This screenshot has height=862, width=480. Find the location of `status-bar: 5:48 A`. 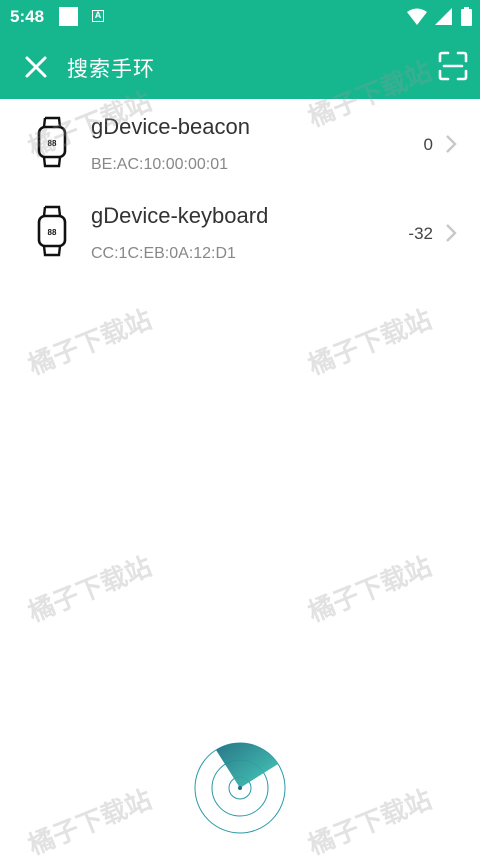

status-bar: 5:48 A is located at coordinates (240, 16).